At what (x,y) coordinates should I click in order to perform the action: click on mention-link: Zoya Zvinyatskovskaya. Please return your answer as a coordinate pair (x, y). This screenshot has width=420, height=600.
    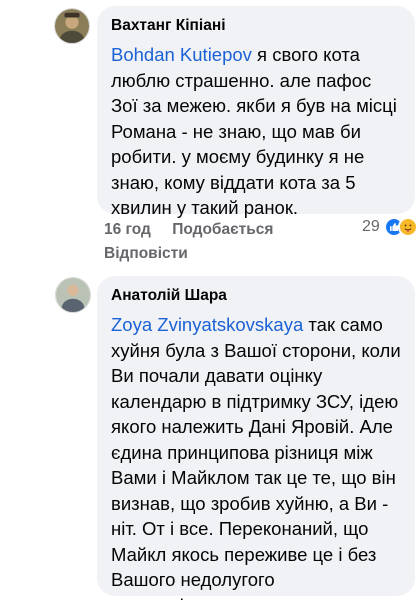
    Looking at the image, I should click on (207, 324).